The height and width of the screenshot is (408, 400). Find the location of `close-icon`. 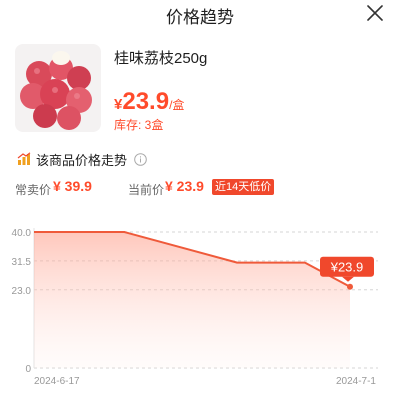

close-icon is located at coordinates (375, 13).